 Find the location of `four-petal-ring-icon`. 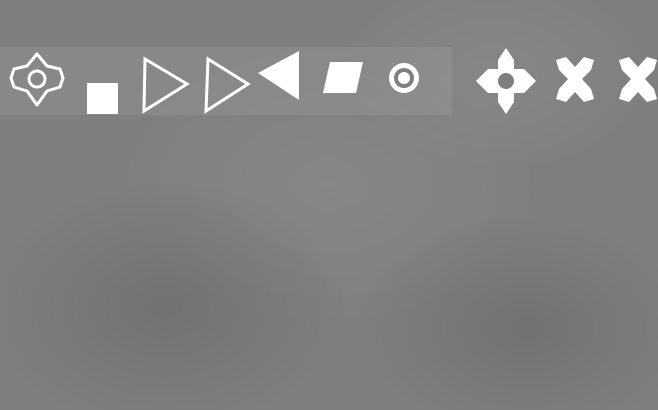

four-petal-ring-icon is located at coordinates (506, 81).